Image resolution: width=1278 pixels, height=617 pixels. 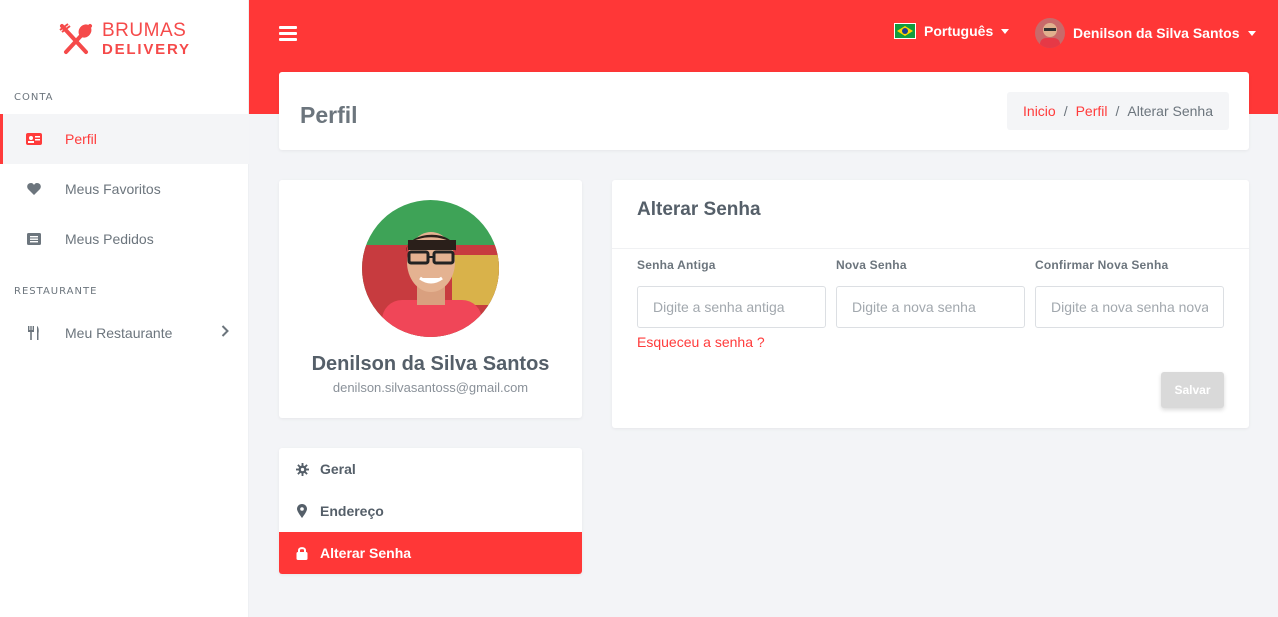 What do you see at coordinates (699, 209) in the screenshot?
I see `card-title: Alterar Senha` at bounding box center [699, 209].